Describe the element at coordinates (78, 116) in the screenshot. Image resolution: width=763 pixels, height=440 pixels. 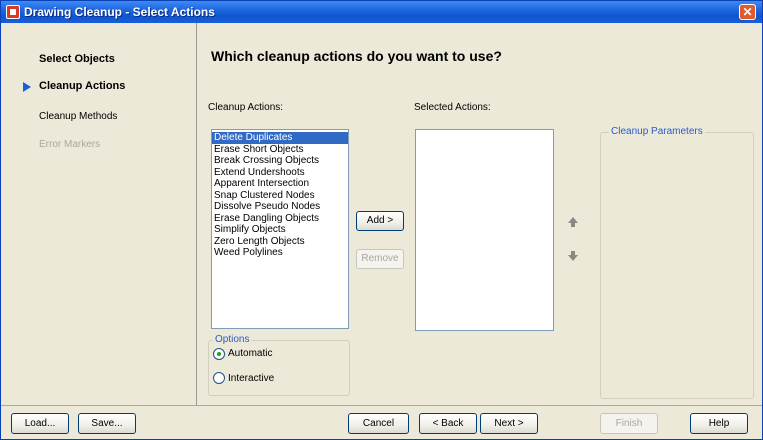
I see `step-cleanup-methods: Cleanup Methods` at that location.